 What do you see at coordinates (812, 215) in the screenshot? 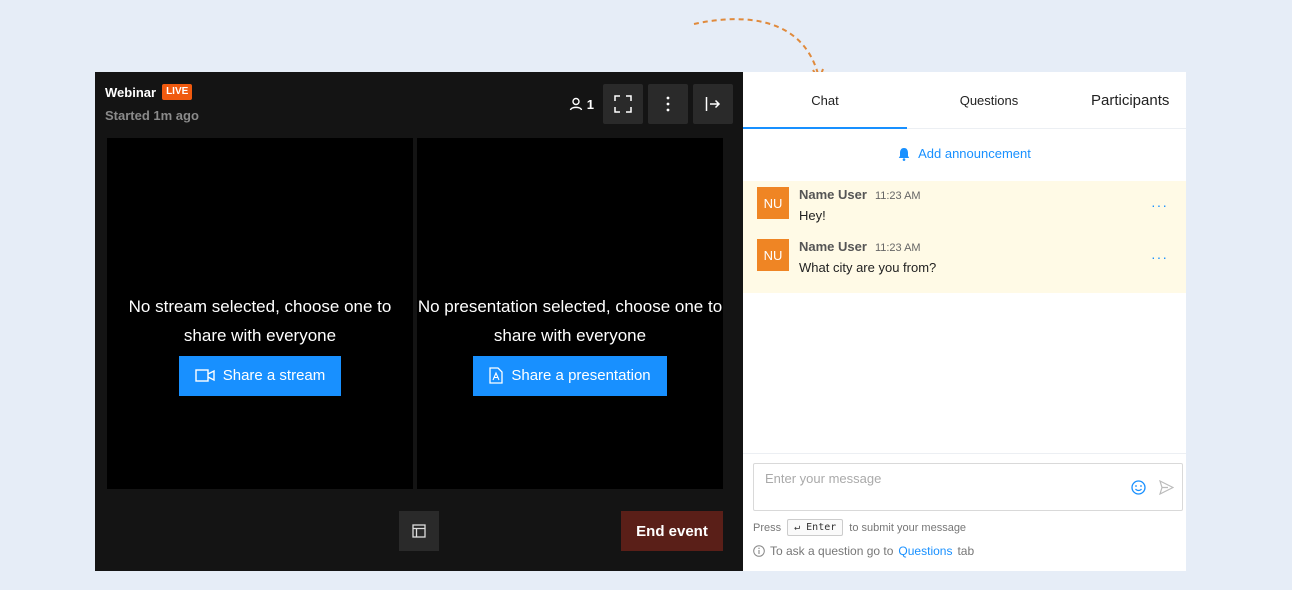
I see `message-text: Hey!` at bounding box center [812, 215].